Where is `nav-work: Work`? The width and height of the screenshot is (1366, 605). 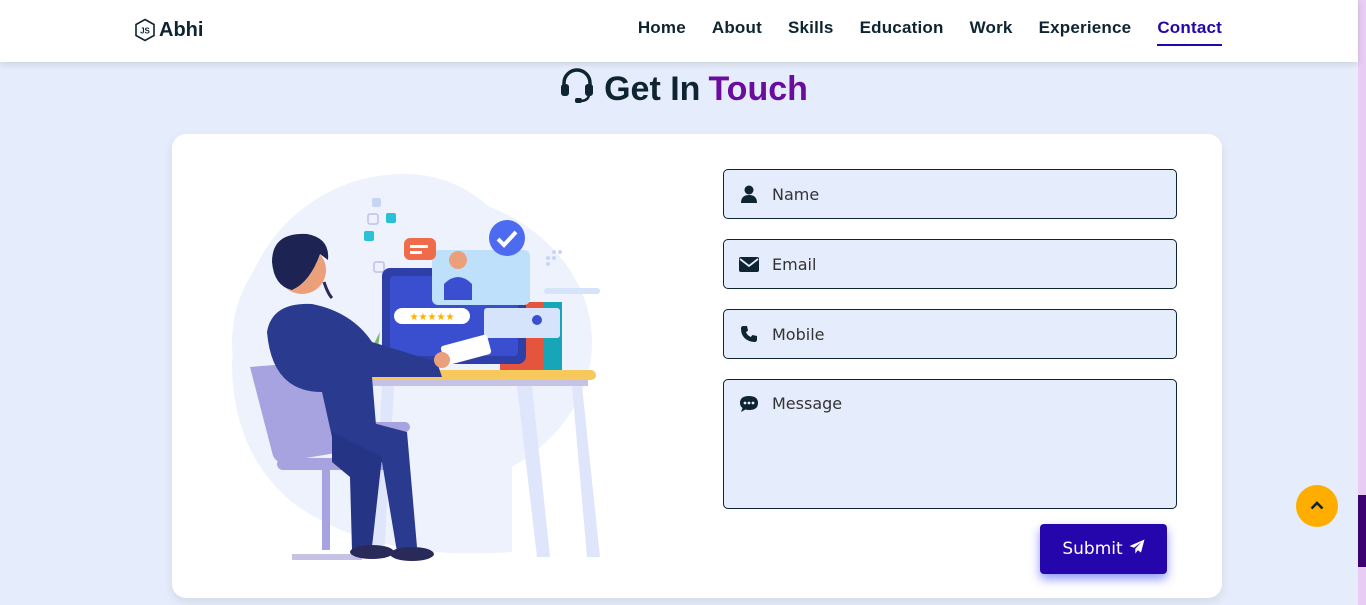 nav-work: Work is located at coordinates (991, 31).